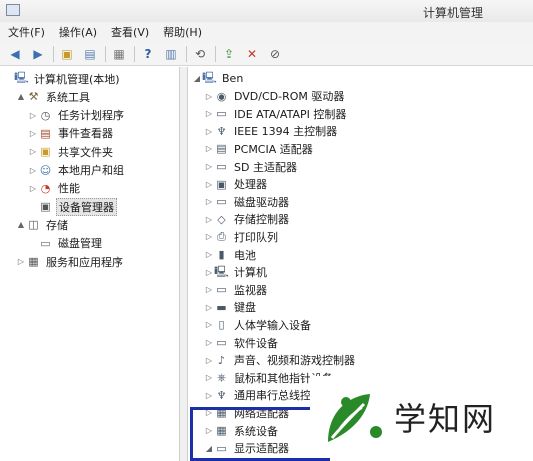  I want to click on device-category-label: 存储控制器, so click(261, 220).